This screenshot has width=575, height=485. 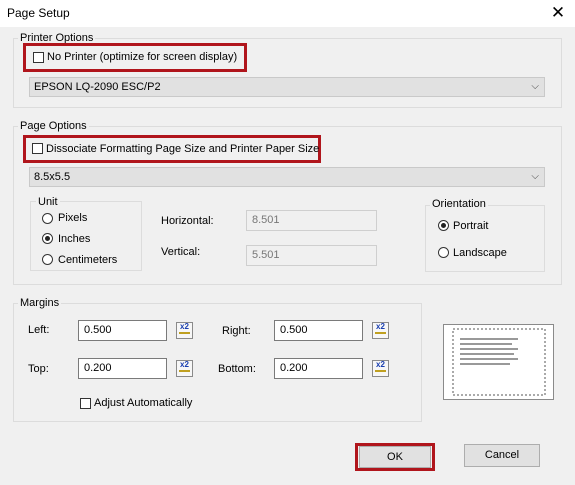 I want to click on page-size-select: 8.5x5.5 ⌵, so click(x=287, y=177).